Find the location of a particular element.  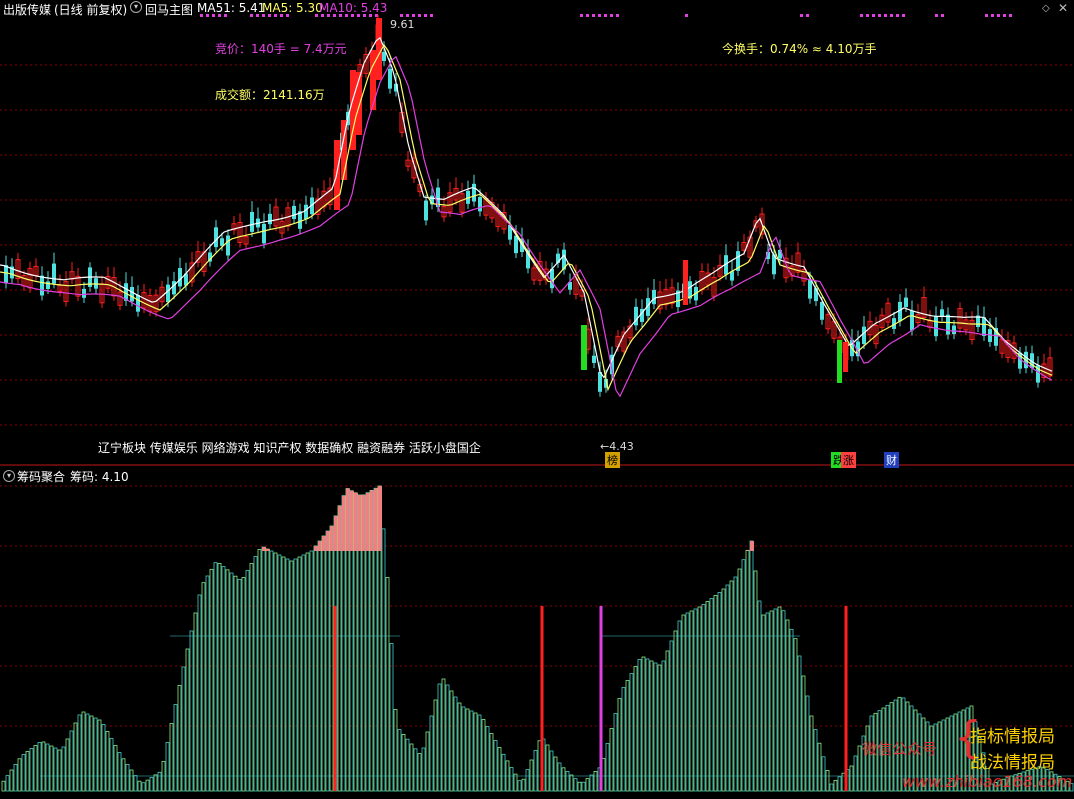

watermark-line2: 战法情报局 is located at coordinates (1012, 763).